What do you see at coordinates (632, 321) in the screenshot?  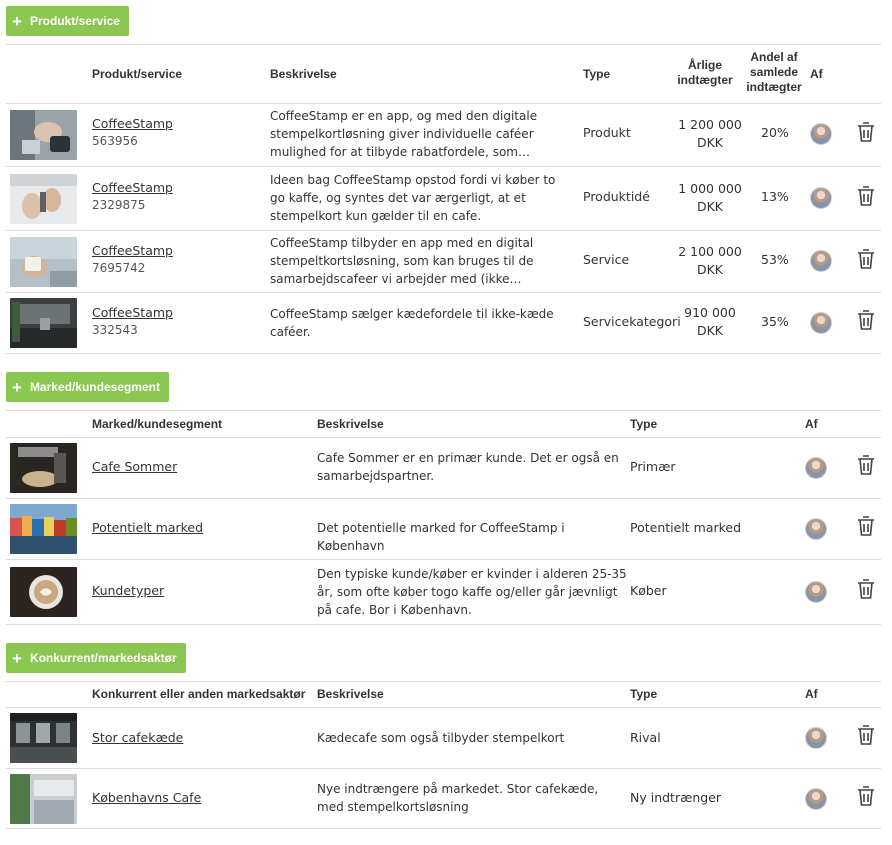 I see `product-type: Servicekategori` at bounding box center [632, 321].